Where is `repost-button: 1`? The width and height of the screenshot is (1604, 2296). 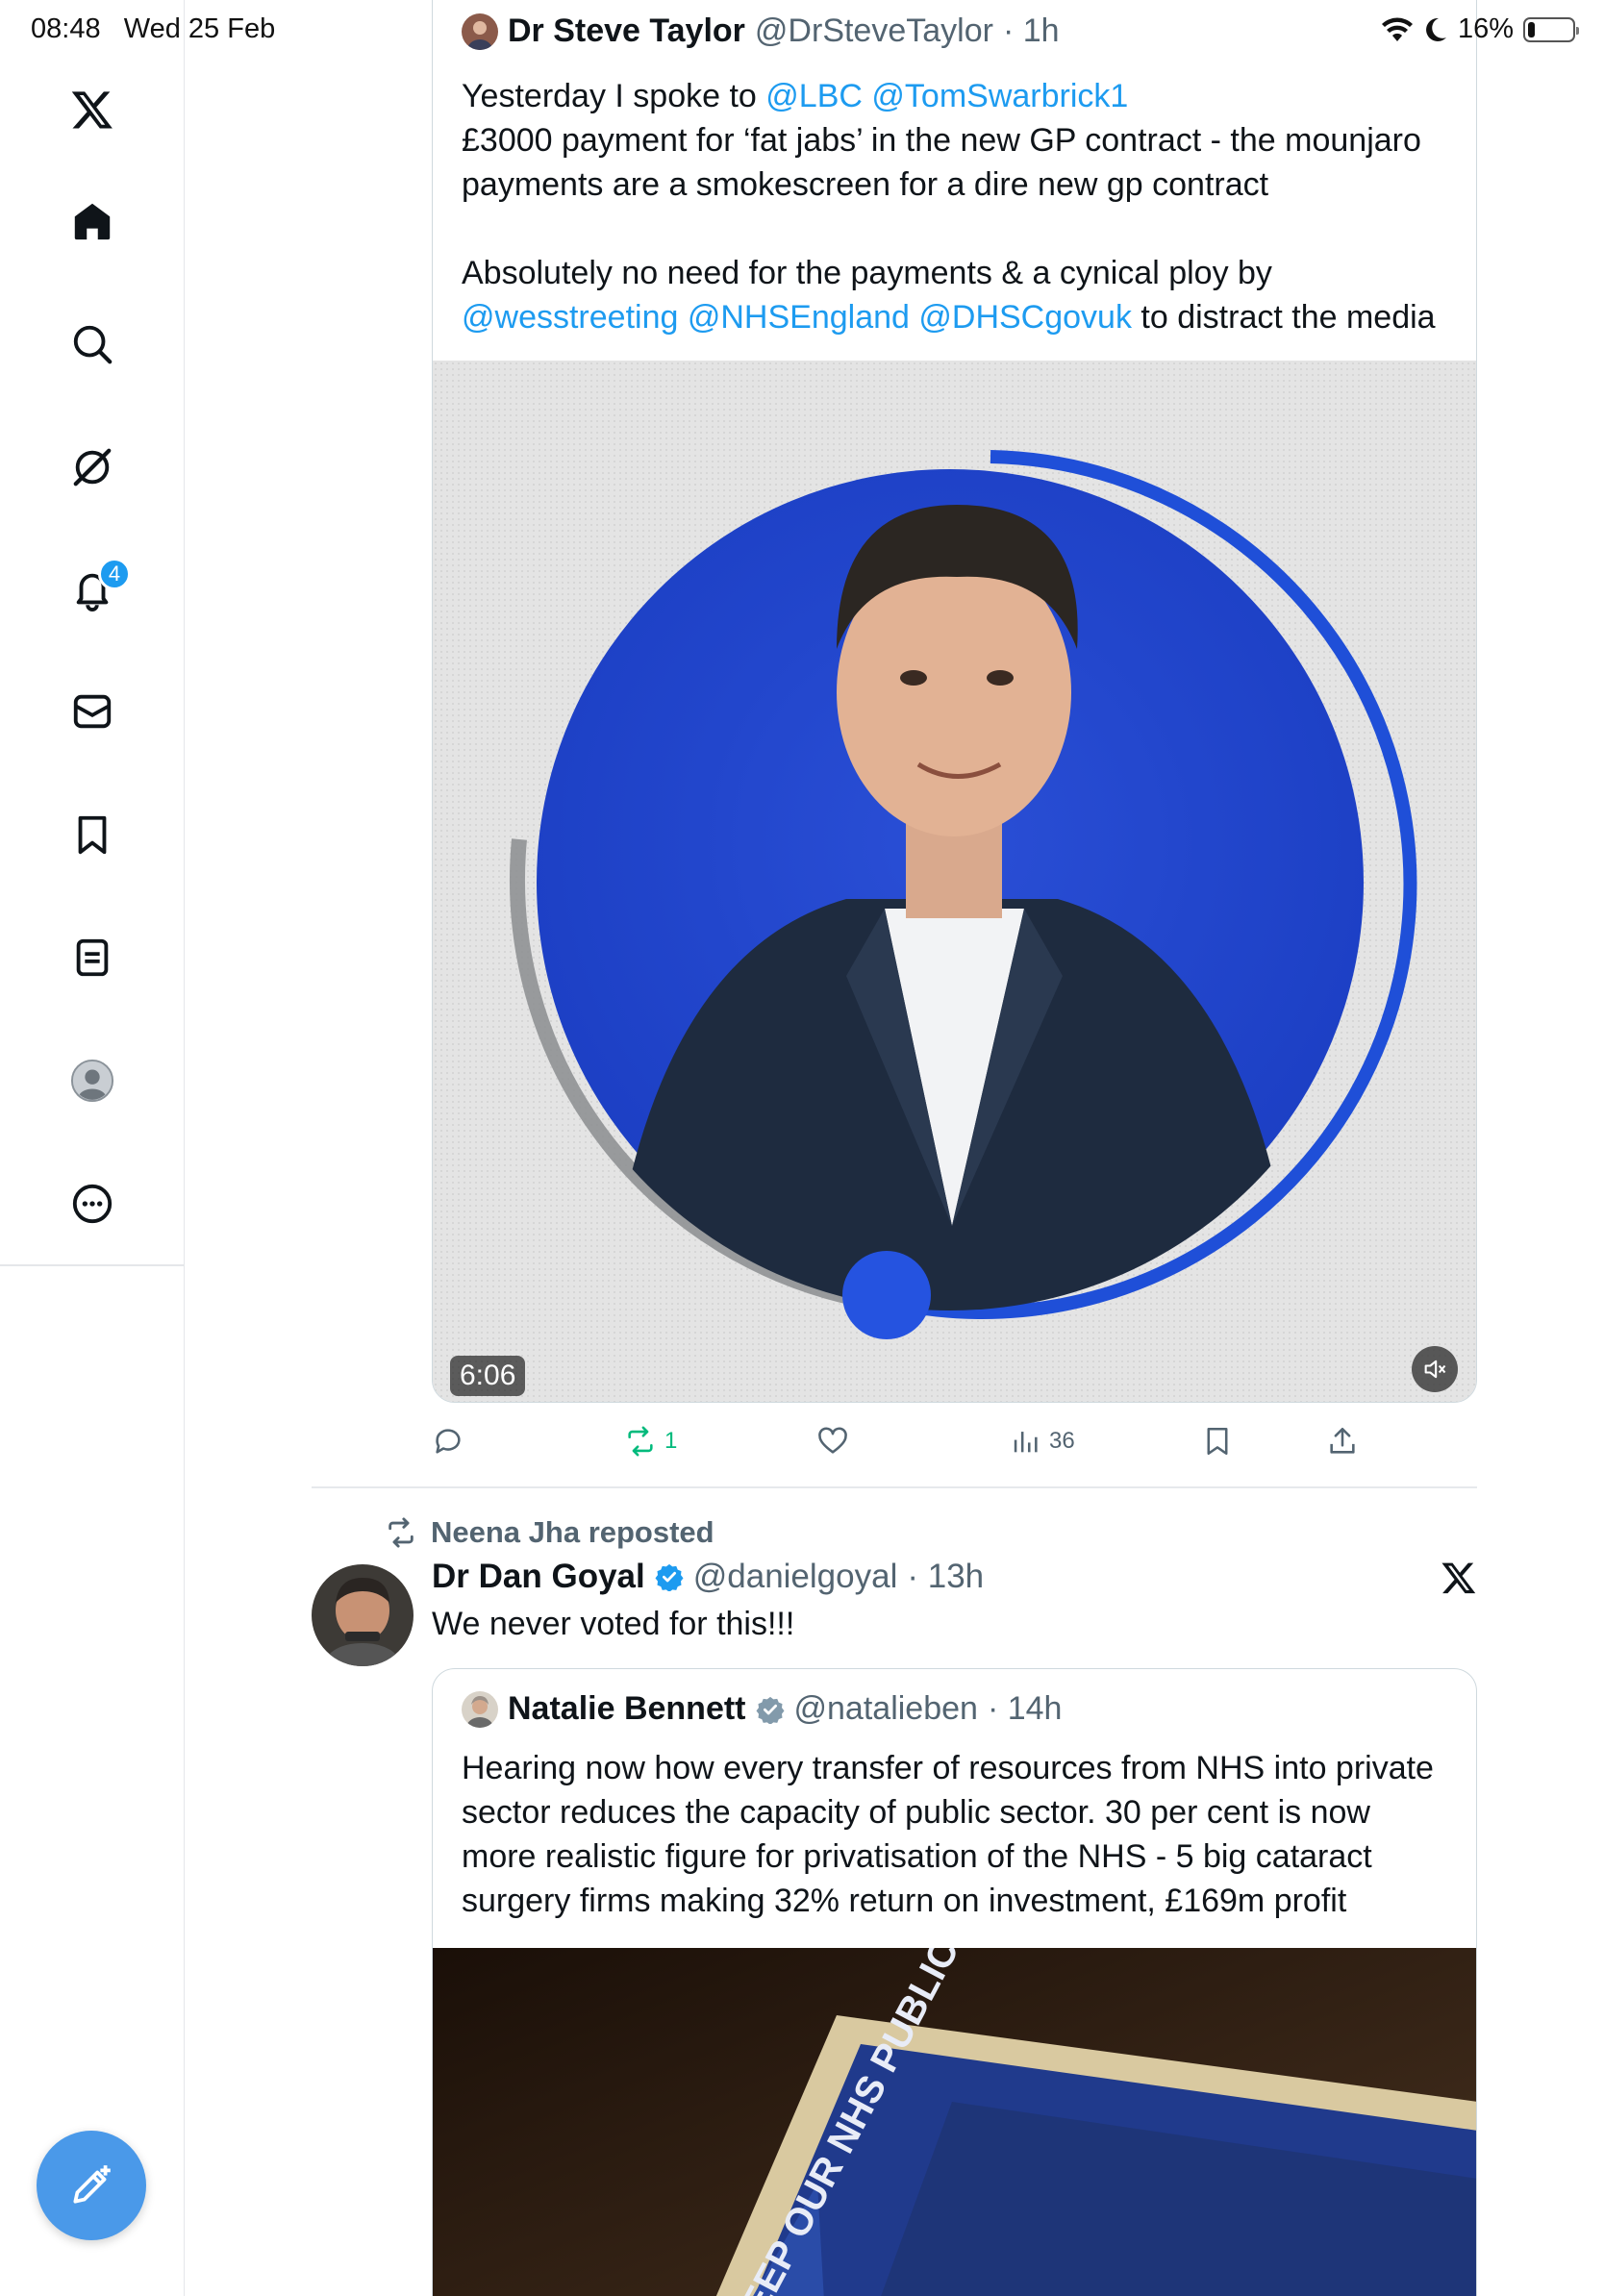 repost-button: 1 is located at coordinates (650, 1441).